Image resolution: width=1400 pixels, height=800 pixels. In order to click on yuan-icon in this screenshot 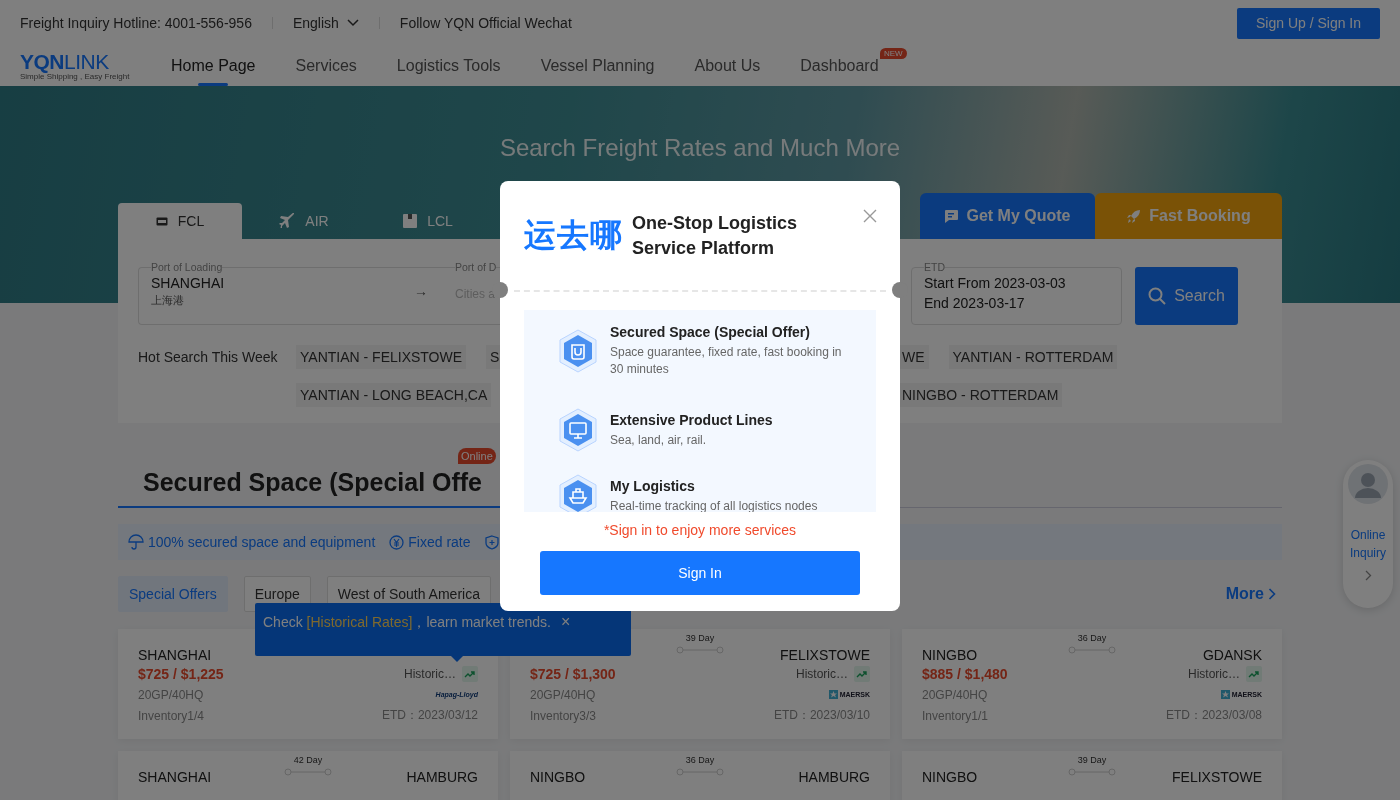, I will do `click(397, 542)`.